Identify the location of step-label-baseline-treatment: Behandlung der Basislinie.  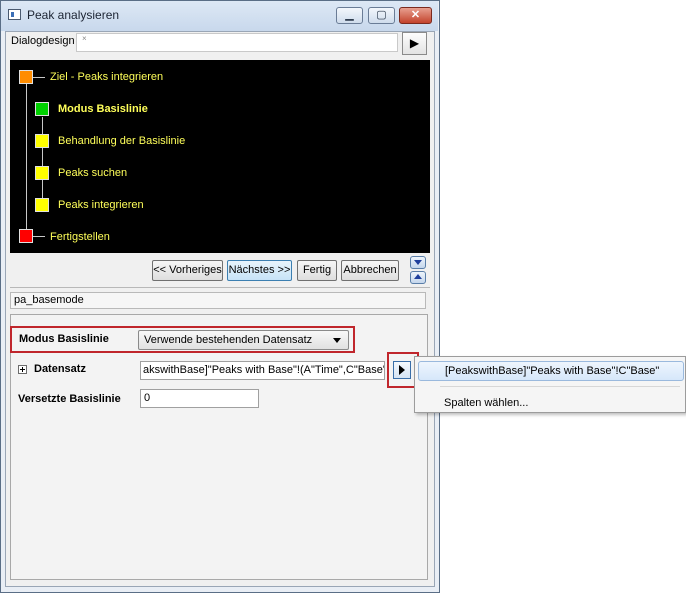
(121, 141).